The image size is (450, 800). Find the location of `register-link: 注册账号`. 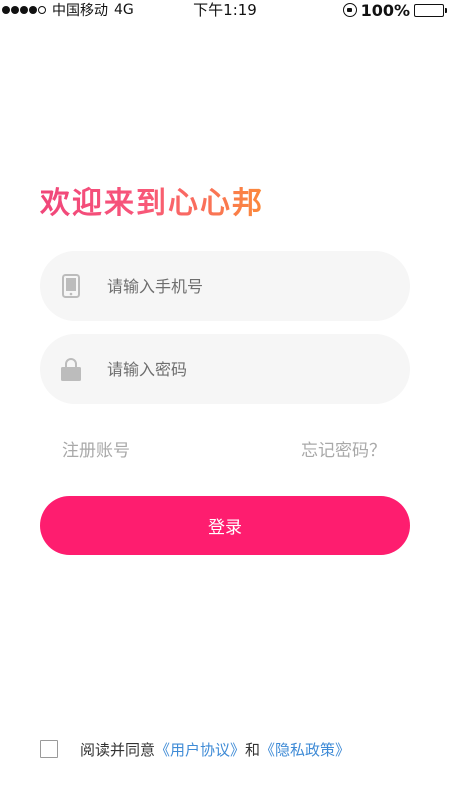

register-link: 注册账号 is located at coordinates (96, 448).